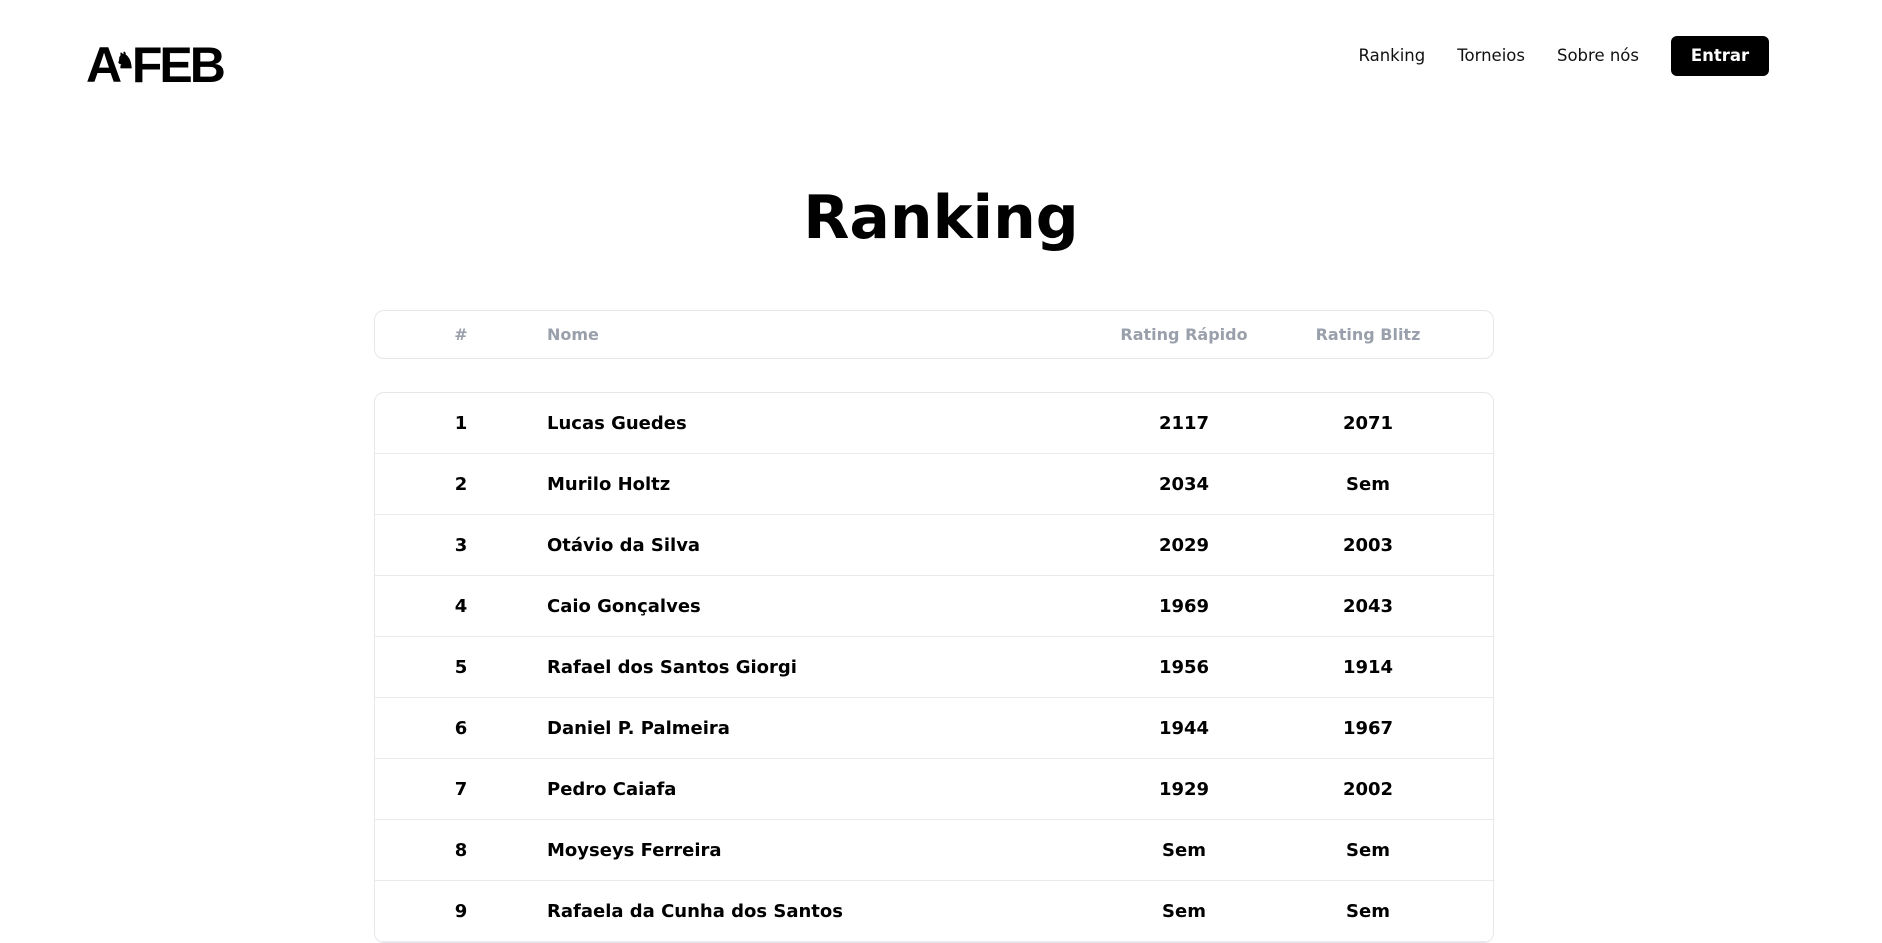 This screenshot has width=1882, height=943. What do you see at coordinates (941, 218) in the screenshot?
I see `page-title: Ranking` at bounding box center [941, 218].